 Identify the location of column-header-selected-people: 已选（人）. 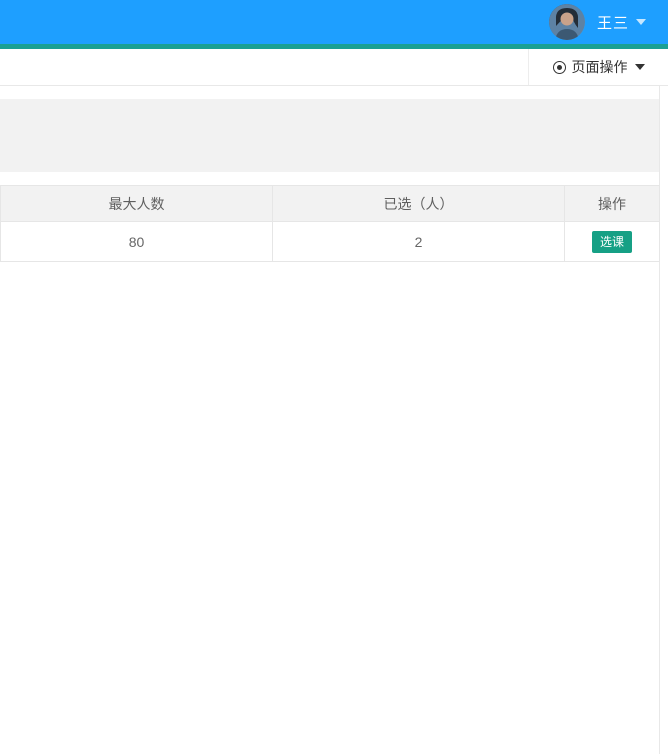
(418, 203).